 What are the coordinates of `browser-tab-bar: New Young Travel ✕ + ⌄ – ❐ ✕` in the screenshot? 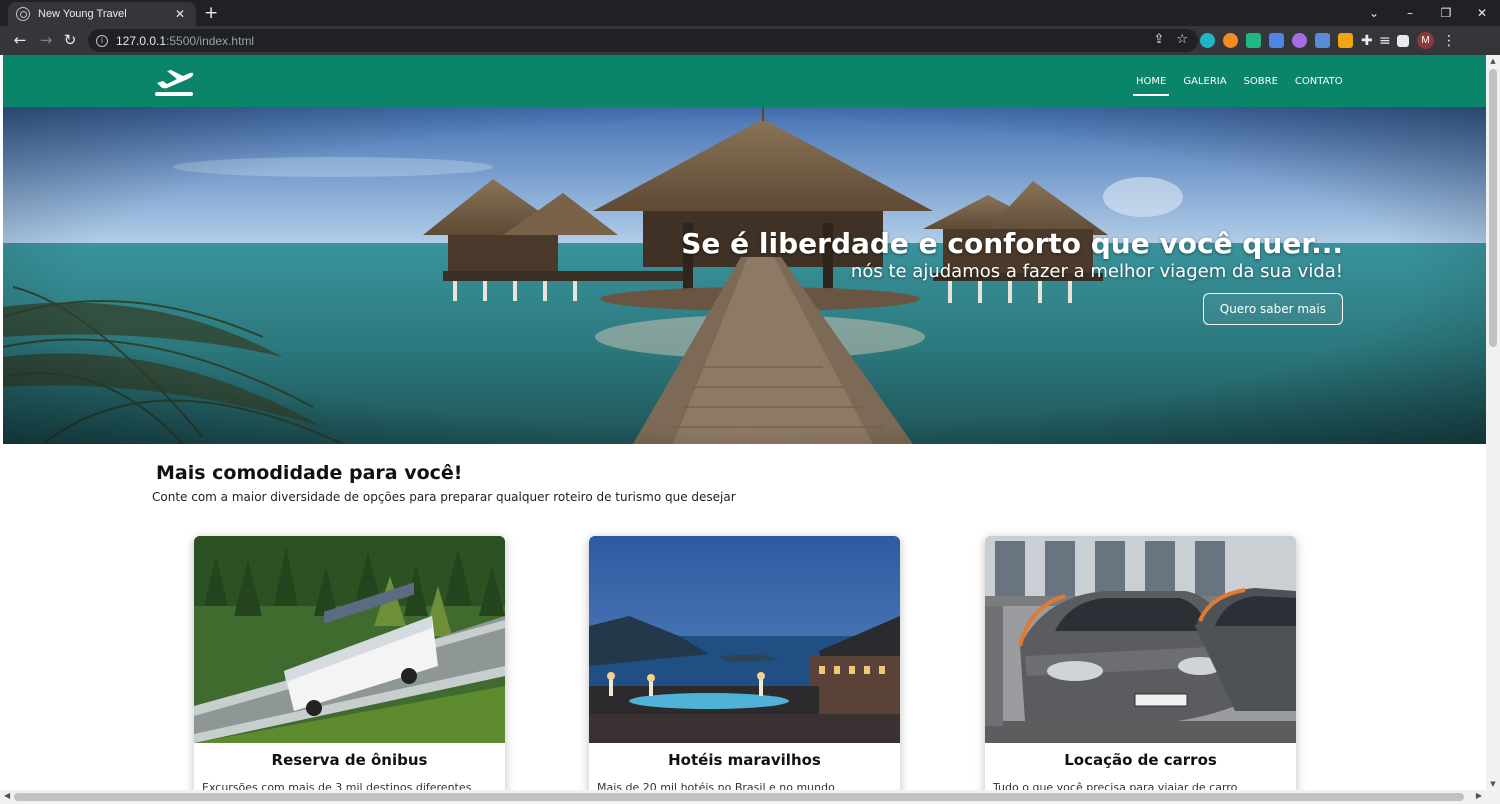 It's located at (750, 13).